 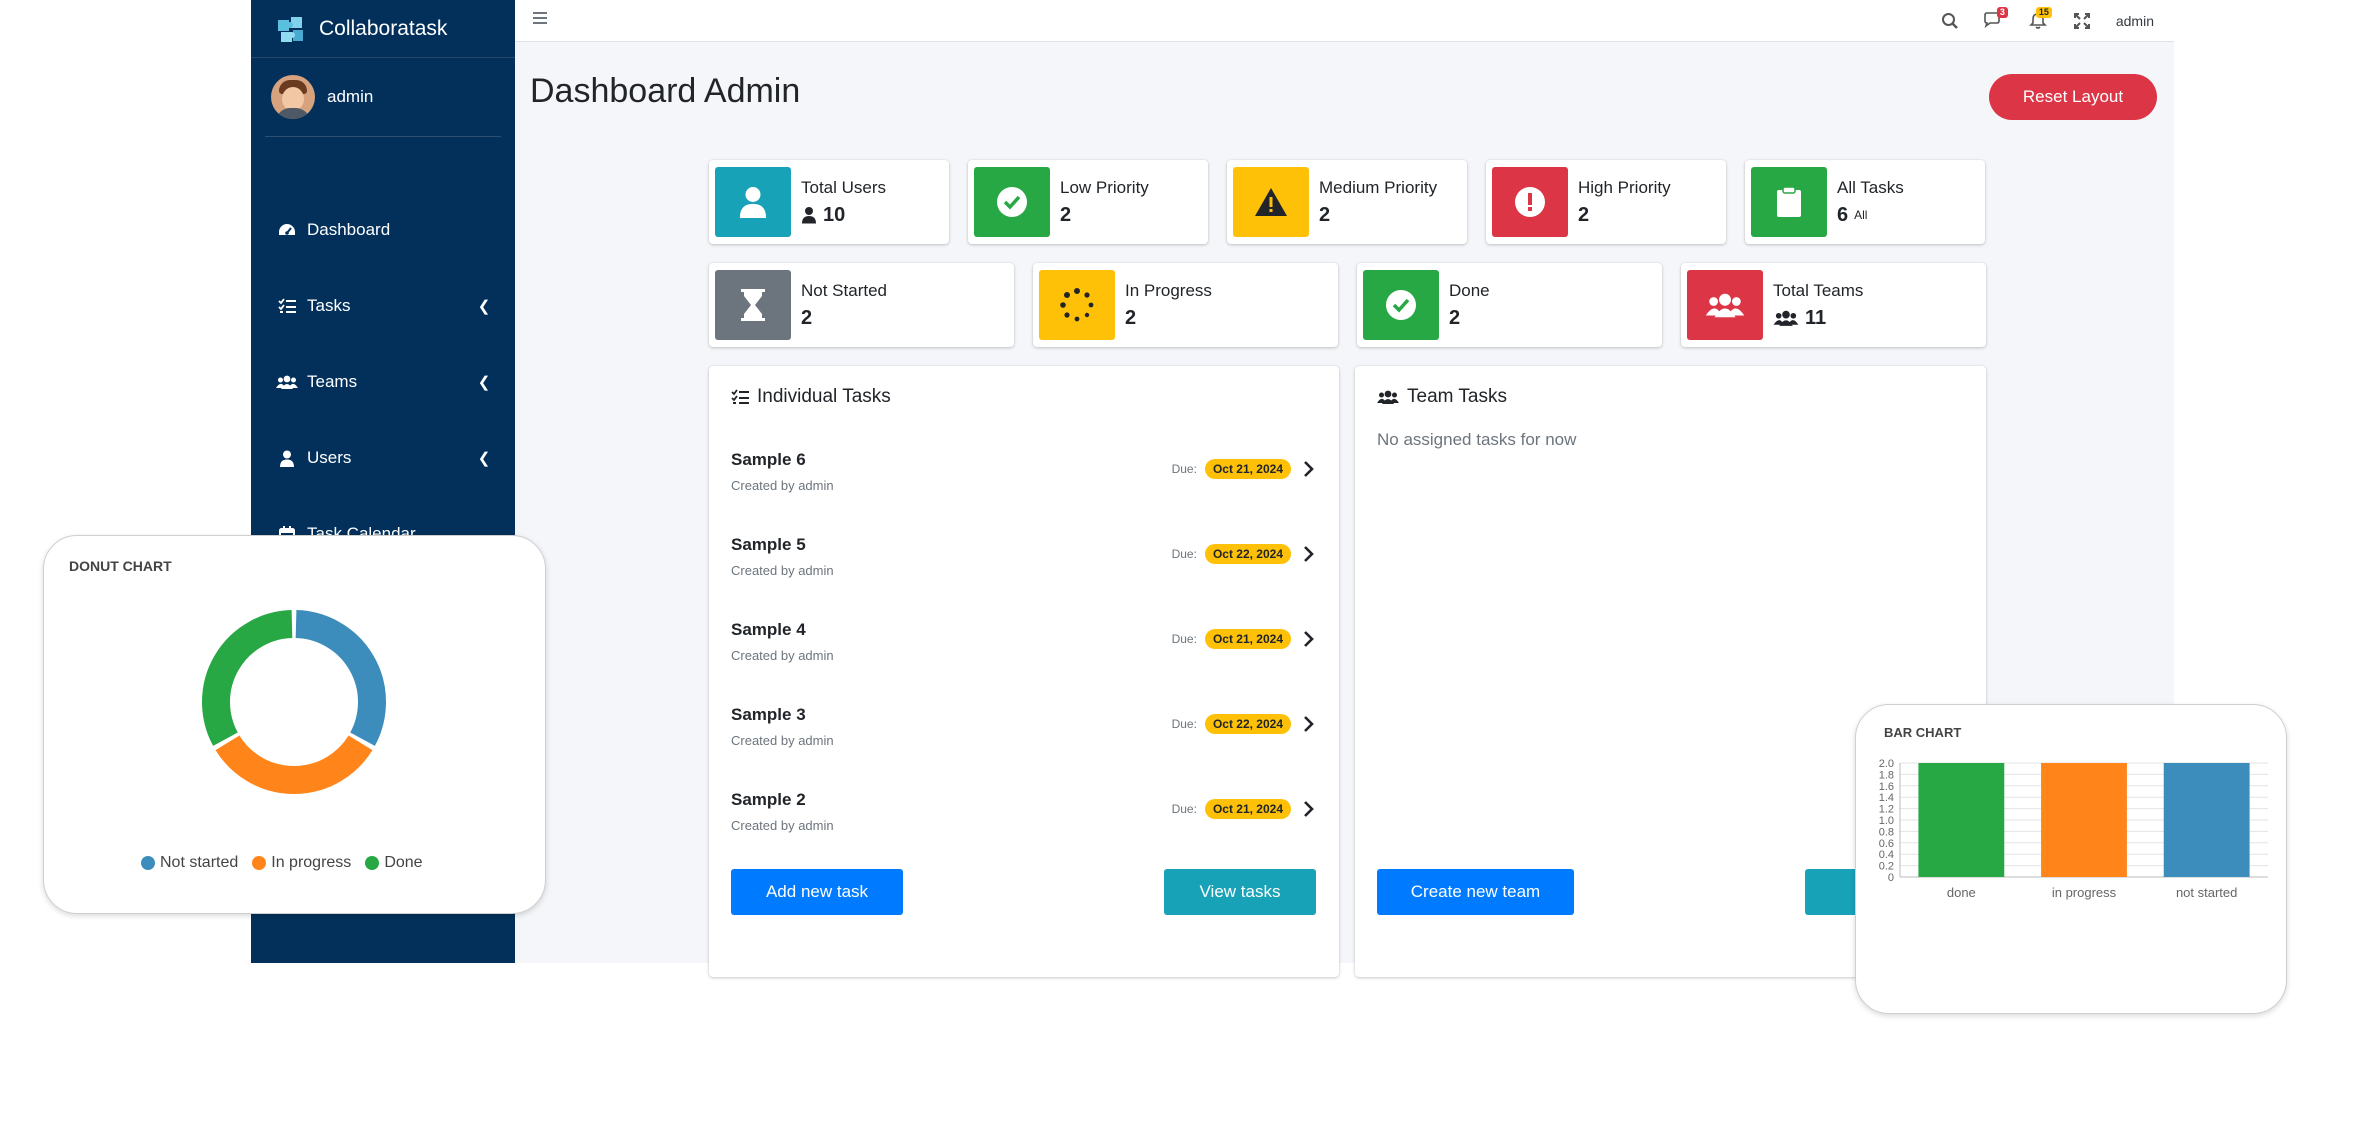 I want to click on bar-done, so click(x=1961, y=820).